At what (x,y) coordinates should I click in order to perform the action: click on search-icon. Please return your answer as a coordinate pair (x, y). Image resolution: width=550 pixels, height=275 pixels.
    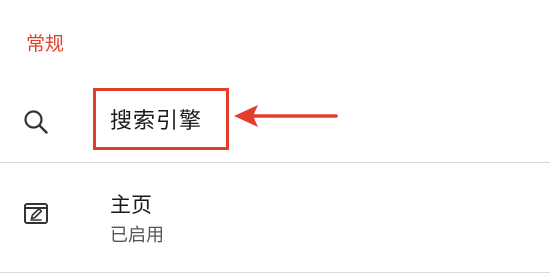
    Looking at the image, I should click on (36, 122).